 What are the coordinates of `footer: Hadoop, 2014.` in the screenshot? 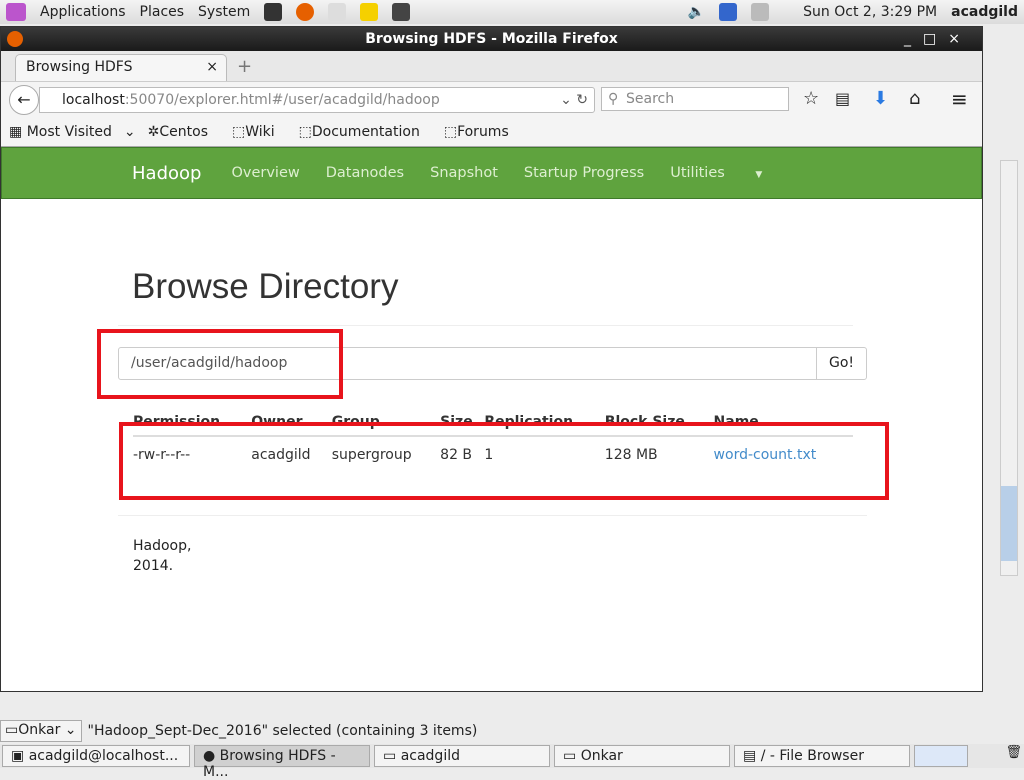 It's located at (162, 556).